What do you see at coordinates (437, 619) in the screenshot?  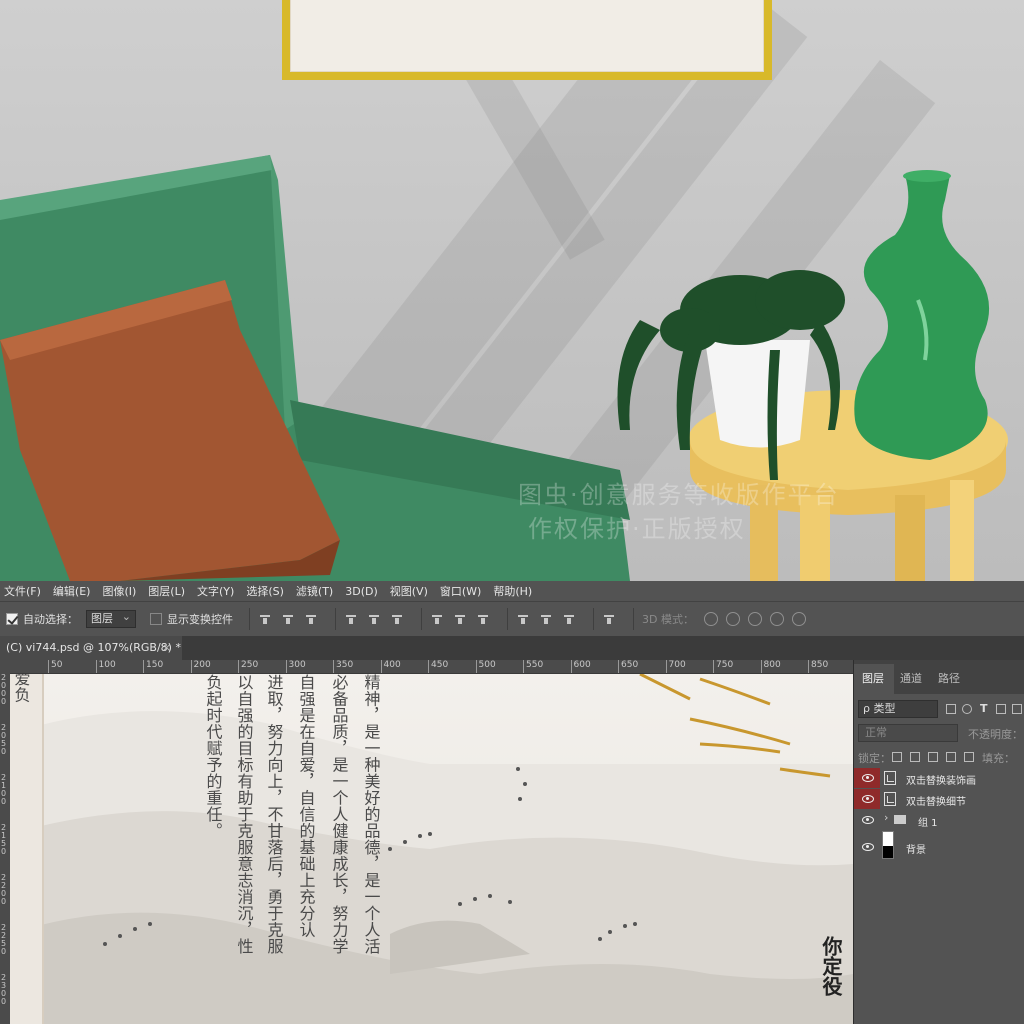 I see `distribute-top-icon` at bounding box center [437, 619].